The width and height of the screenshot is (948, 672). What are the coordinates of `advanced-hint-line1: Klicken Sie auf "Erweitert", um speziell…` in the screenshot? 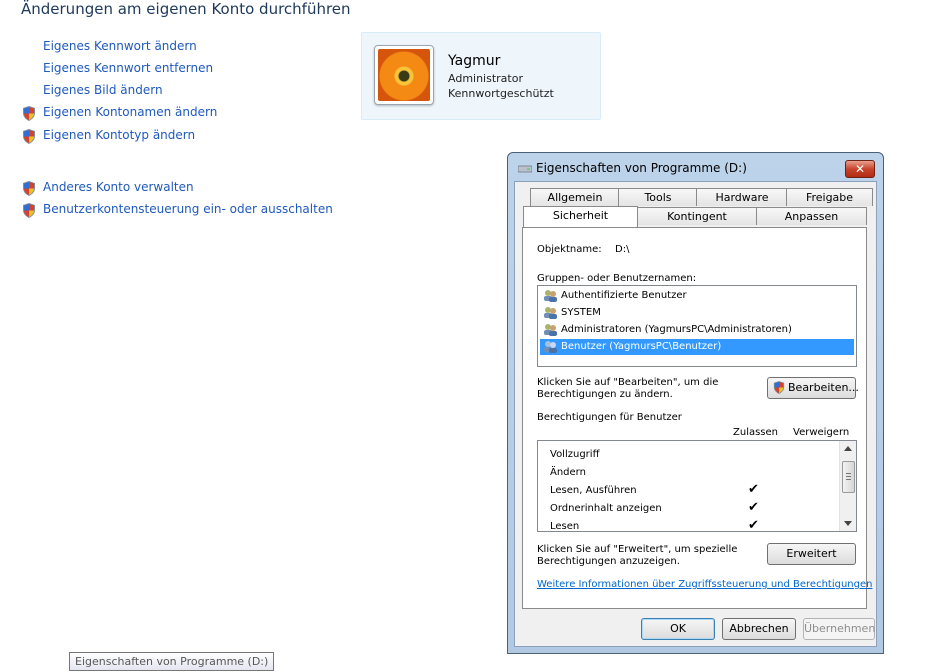 It's located at (637, 549).